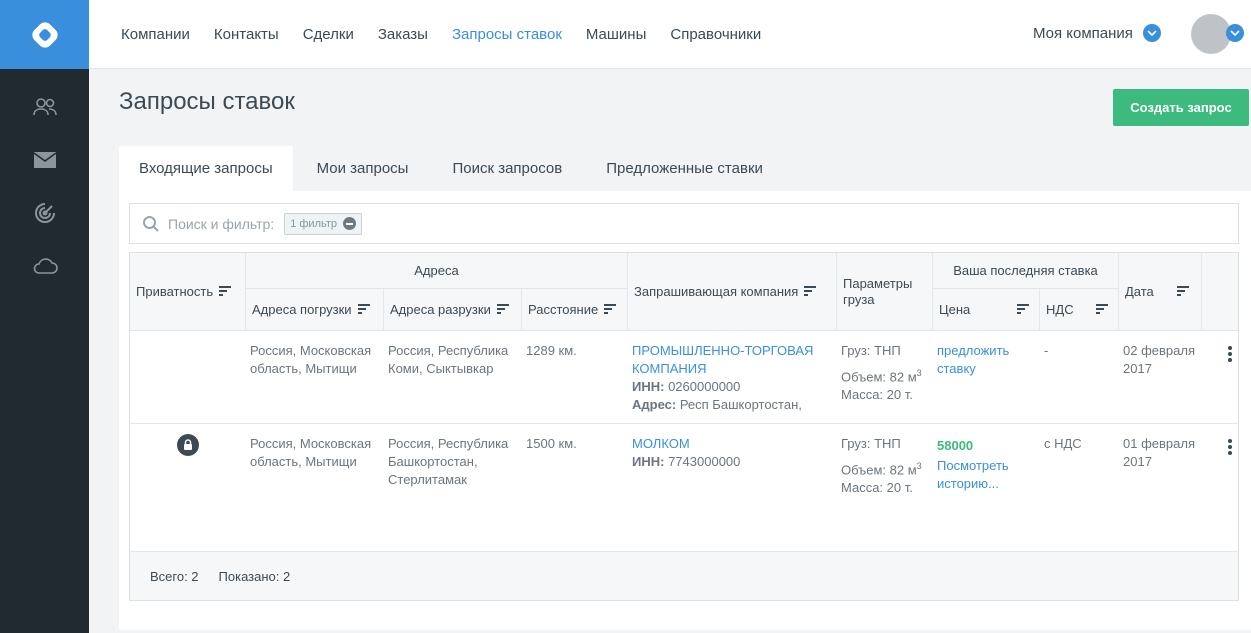 Image resolution: width=1251 pixels, height=633 pixels. What do you see at coordinates (188, 445) in the screenshot?
I see `lock-icon` at bounding box center [188, 445].